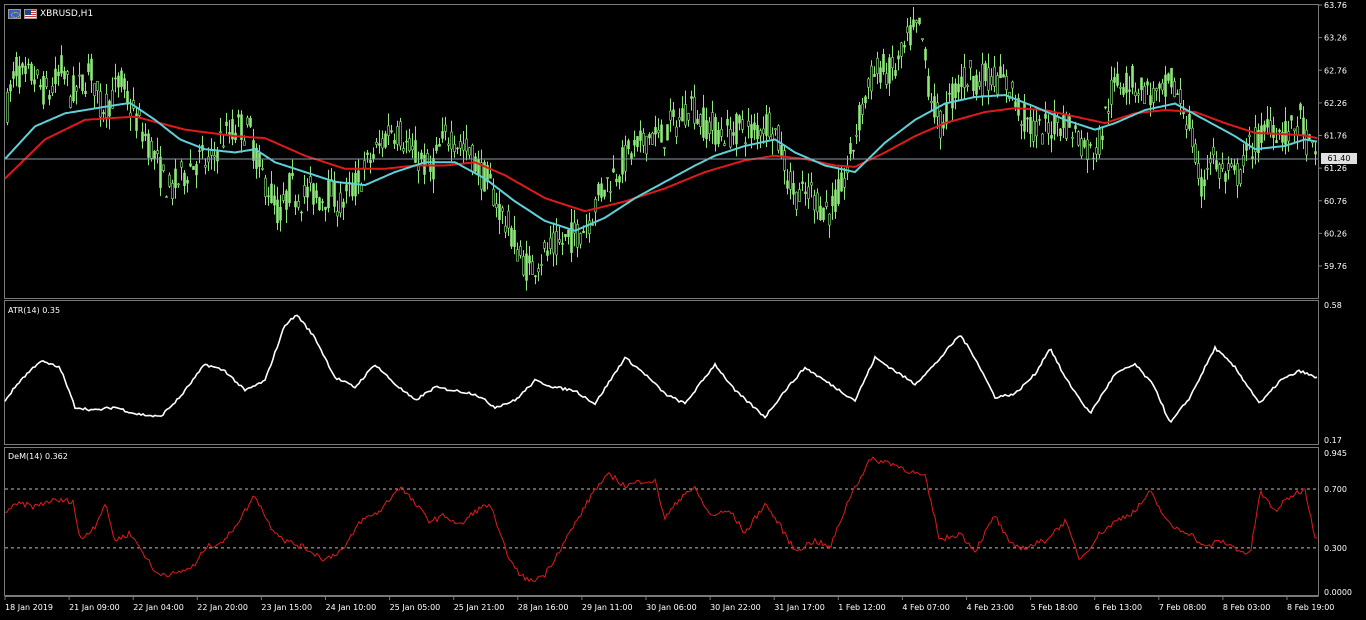  I want to click on symbol-label: XBRUSD,H1, so click(67, 14).